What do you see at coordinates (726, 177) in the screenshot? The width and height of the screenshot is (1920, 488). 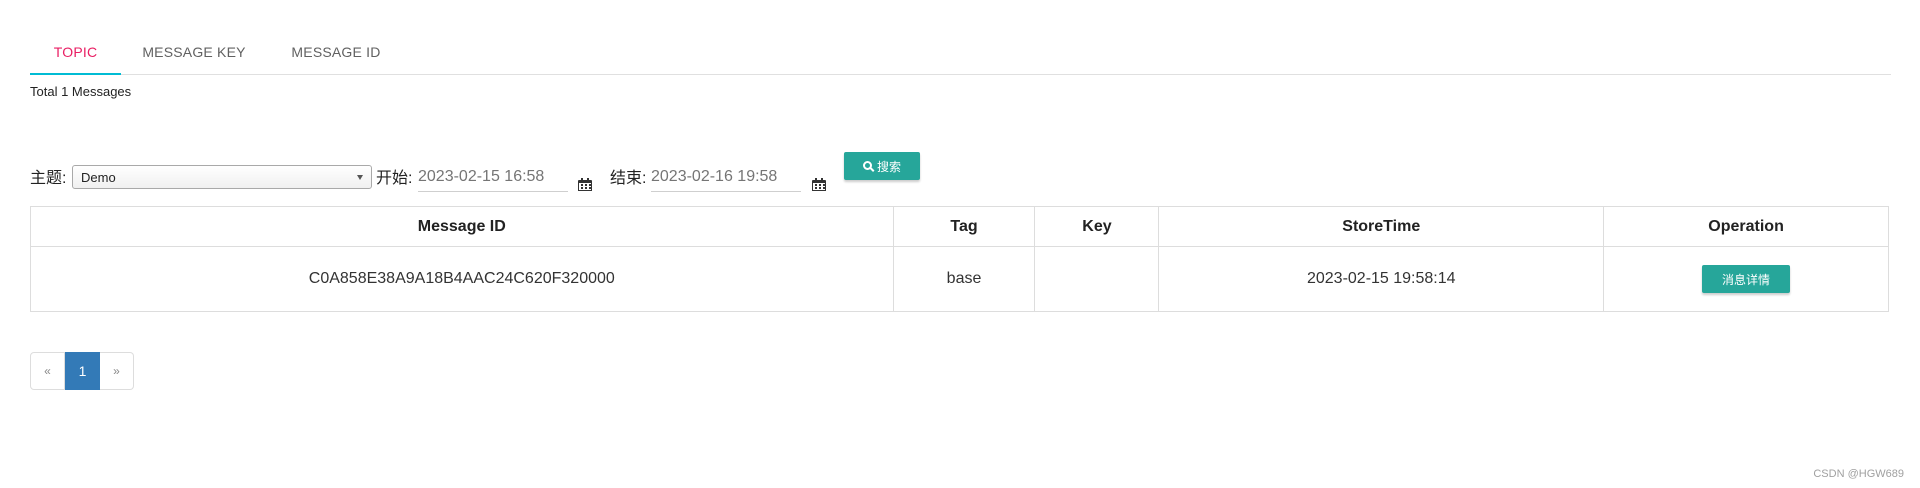 I see `end-time-input` at bounding box center [726, 177].